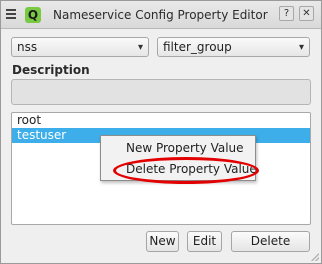  I want to click on window-menu-icon, so click(11, 14).